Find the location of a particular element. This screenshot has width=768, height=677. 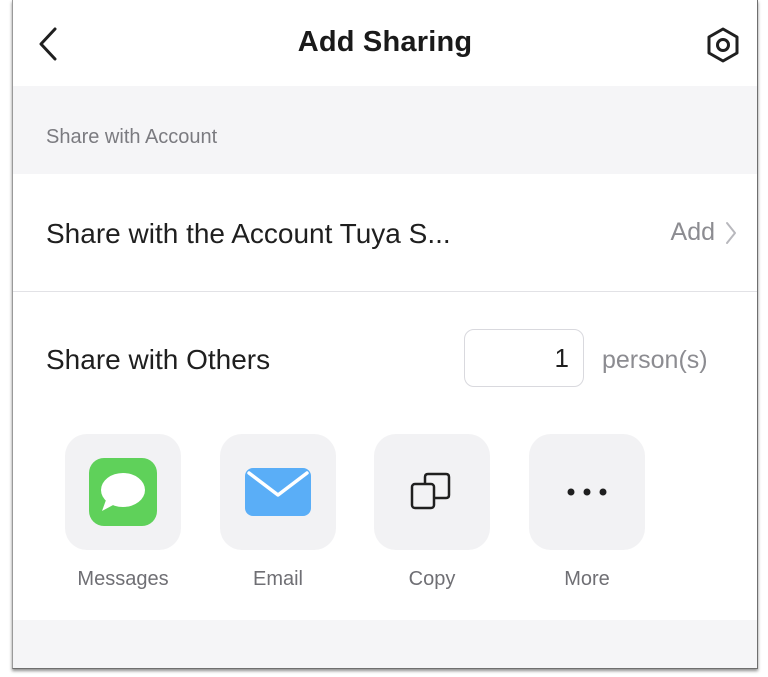

page-title: Add Sharing is located at coordinates (385, 42).